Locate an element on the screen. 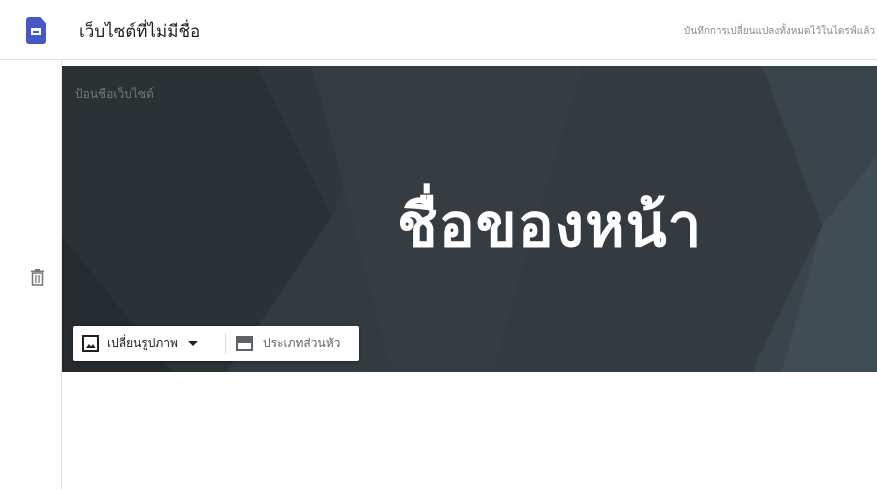 The width and height of the screenshot is (877, 489). left-rail is located at coordinates (31, 274).